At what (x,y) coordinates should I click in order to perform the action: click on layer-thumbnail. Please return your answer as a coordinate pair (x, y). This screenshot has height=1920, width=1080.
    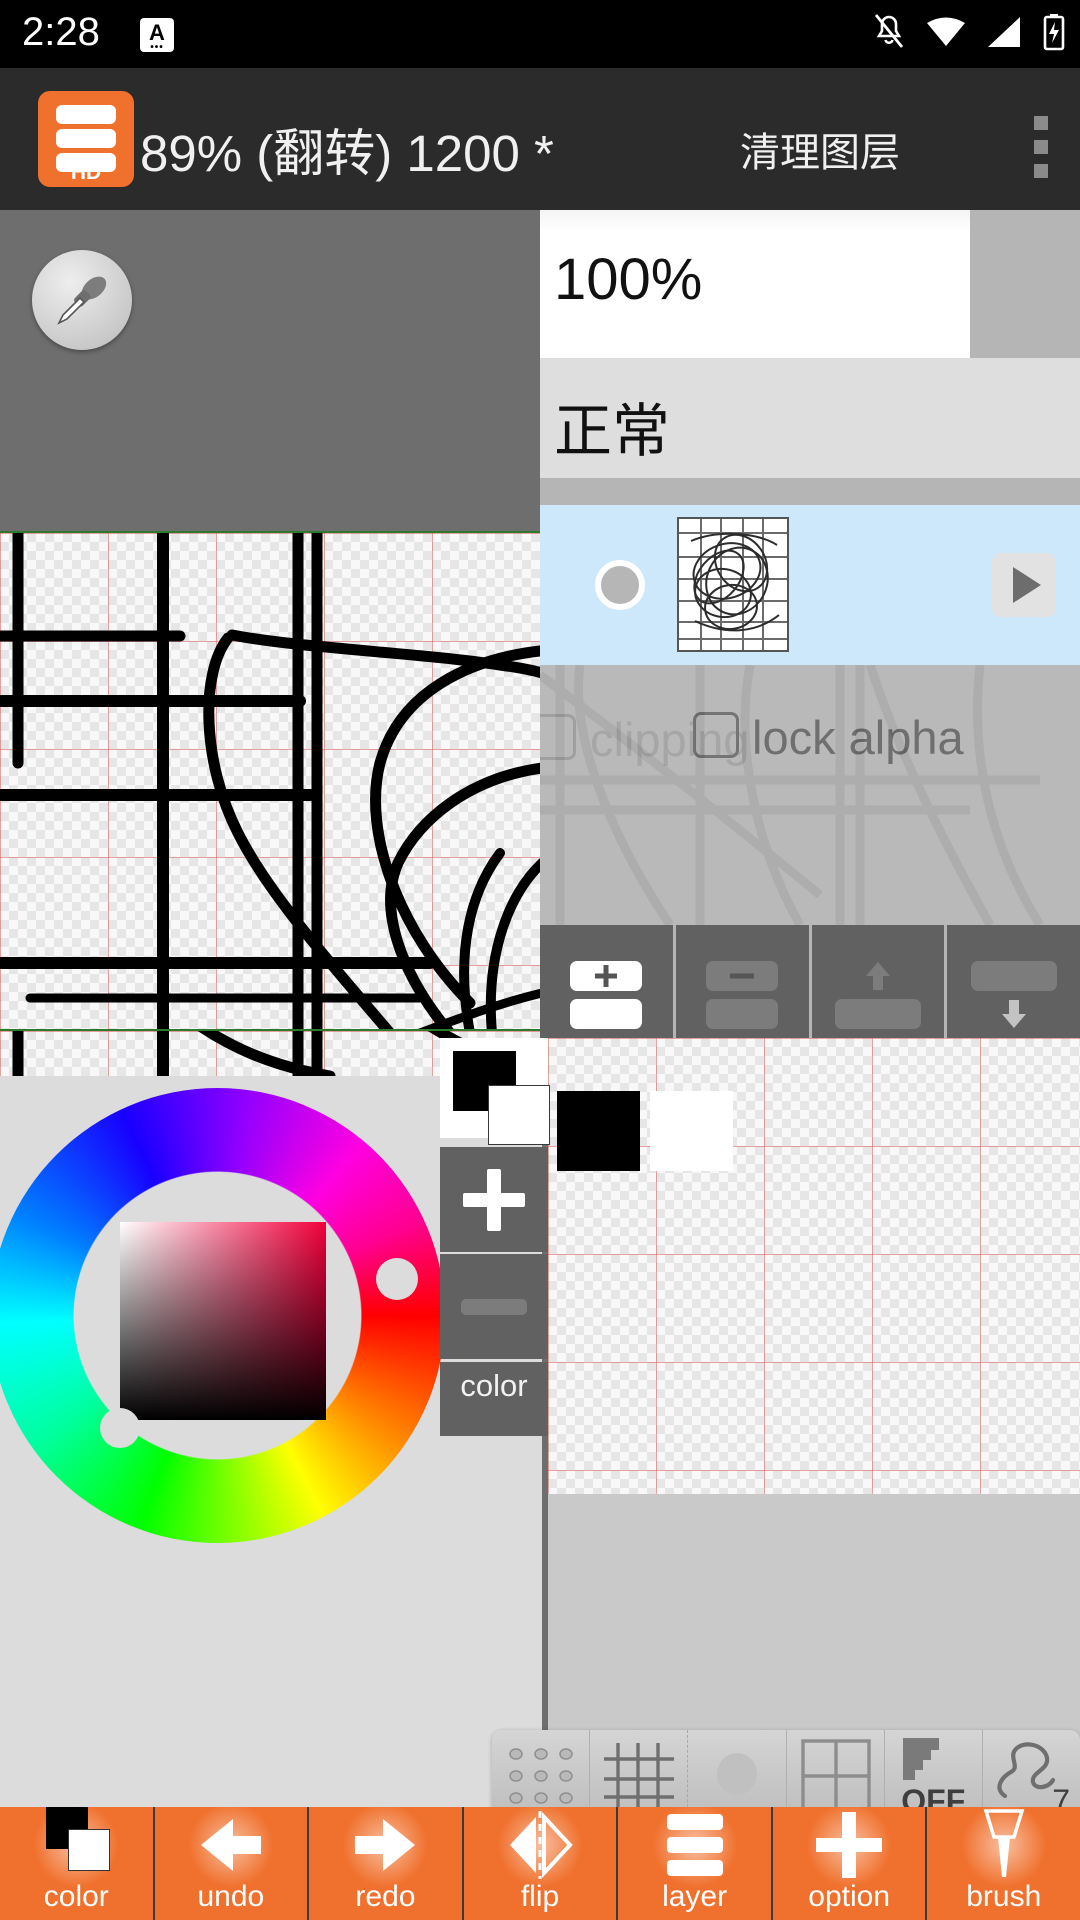
    Looking at the image, I should click on (733, 584).